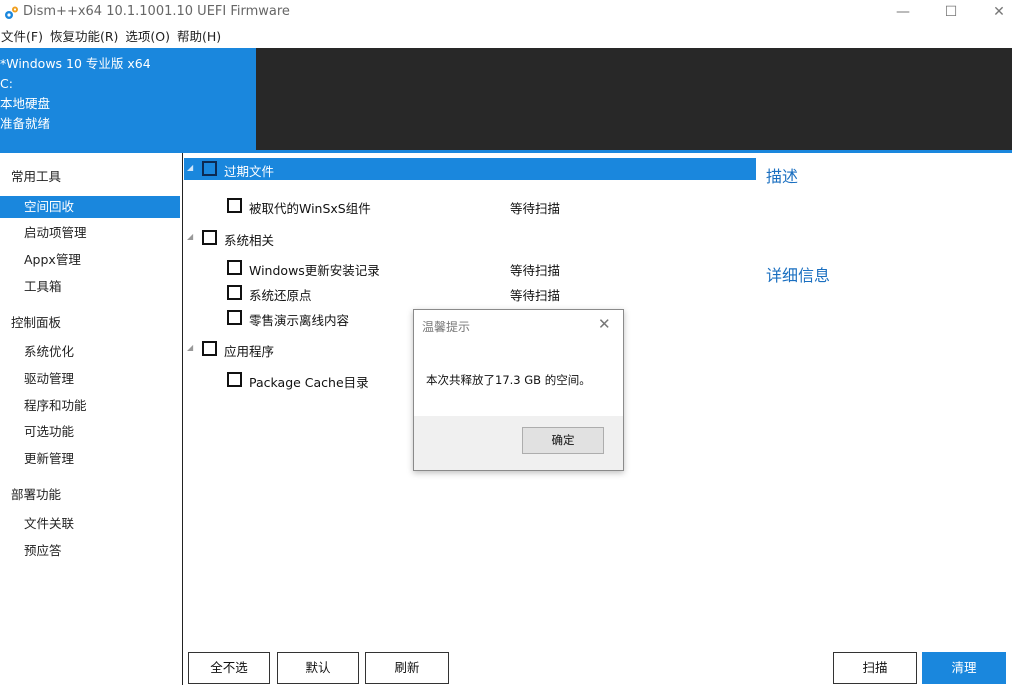 Image resolution: width=1012 pixels, height=685 pixels. I want to click on tree-group-system: ◢ 系统相关, so click(470, 238).